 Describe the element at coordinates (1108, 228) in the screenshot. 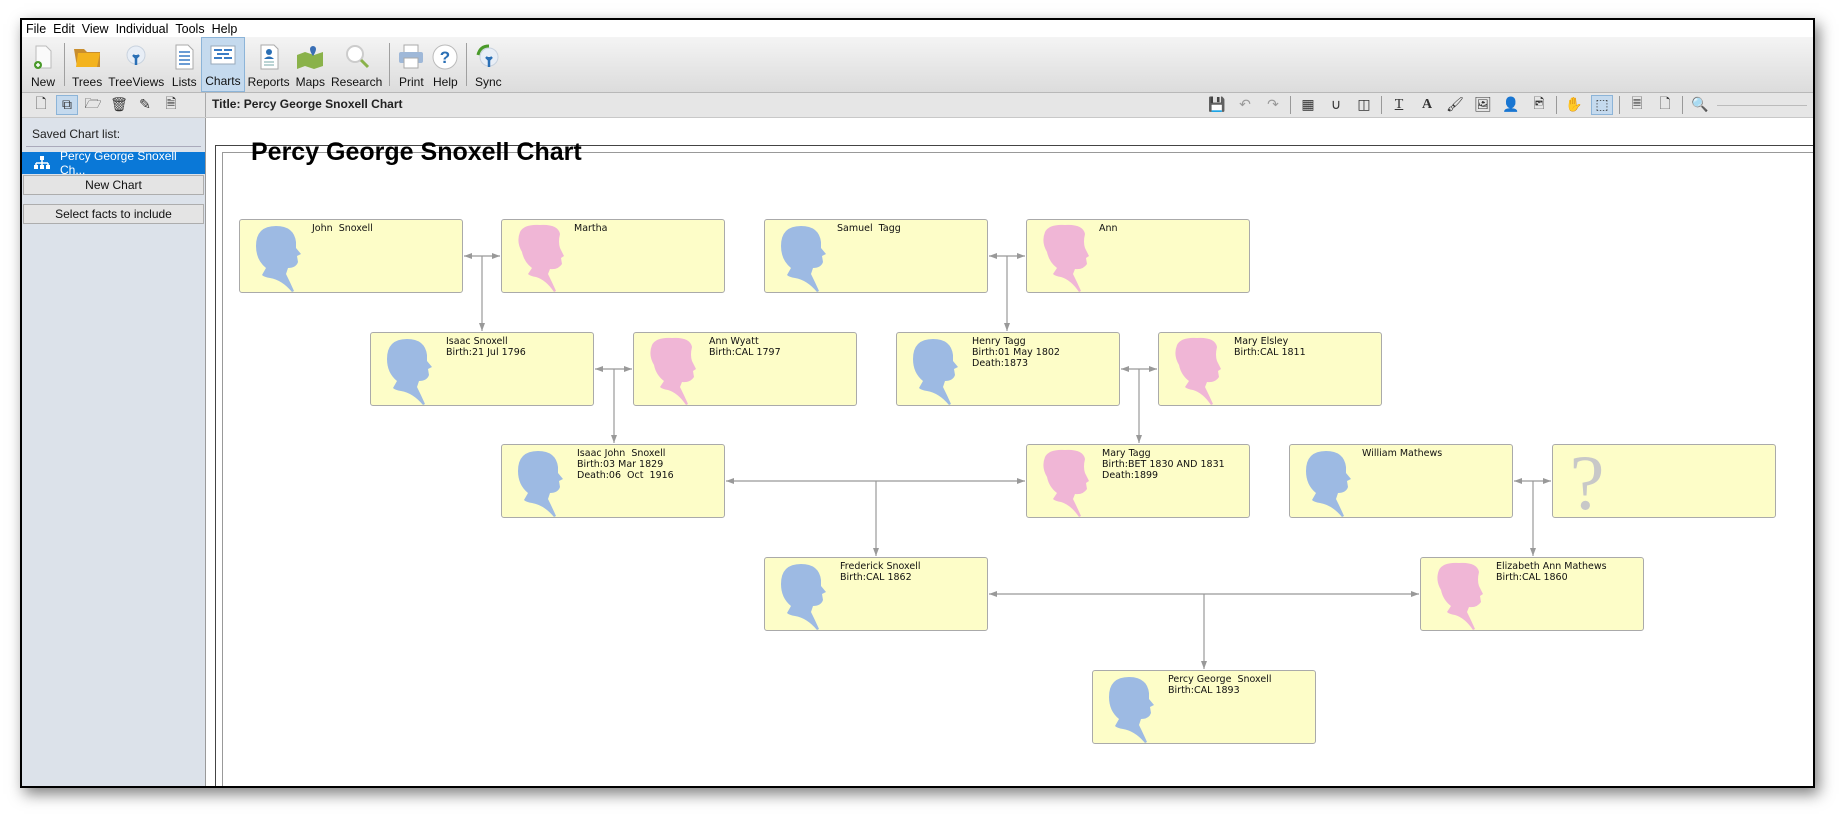

I see `person-name: Ann` at that location.